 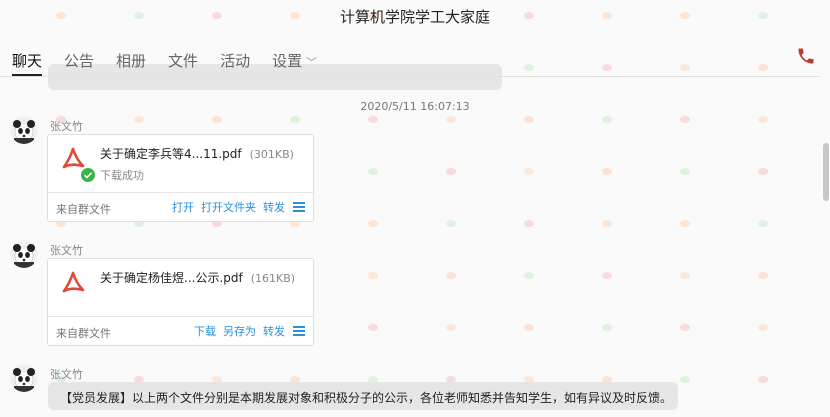 I want to click on tab-files-label: 文件, so click(x=183, y=61).